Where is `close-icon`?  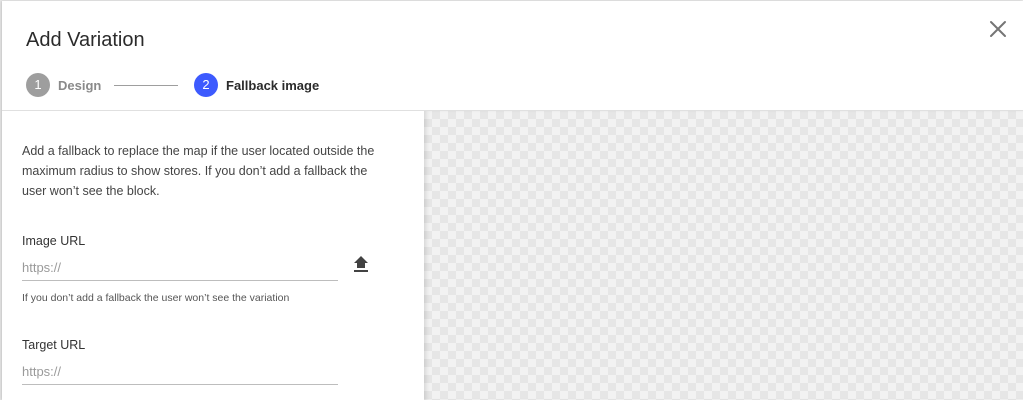
close-icon is located at coordinates (998, 29).